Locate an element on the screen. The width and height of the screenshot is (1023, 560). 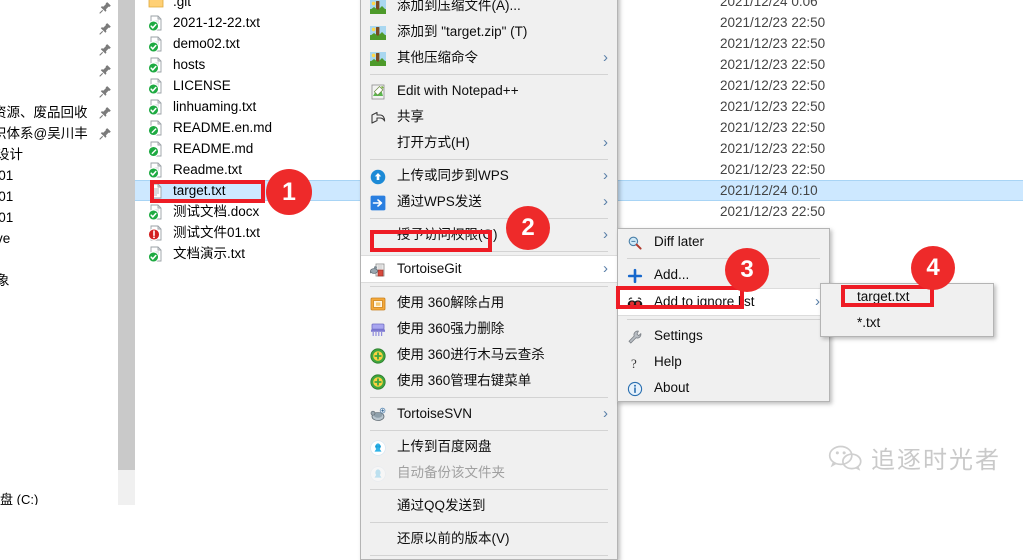
tortoisegit-menu-item-label: Add to ignore list is located at coordinates (704, 301).